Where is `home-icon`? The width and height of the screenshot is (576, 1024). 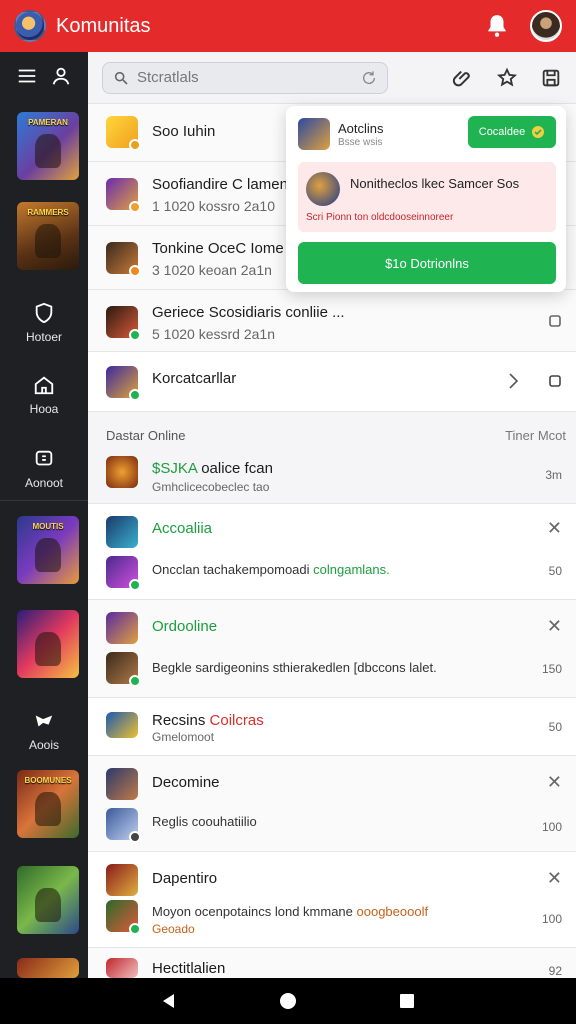
home-icon is located at coordinates (44, 385).